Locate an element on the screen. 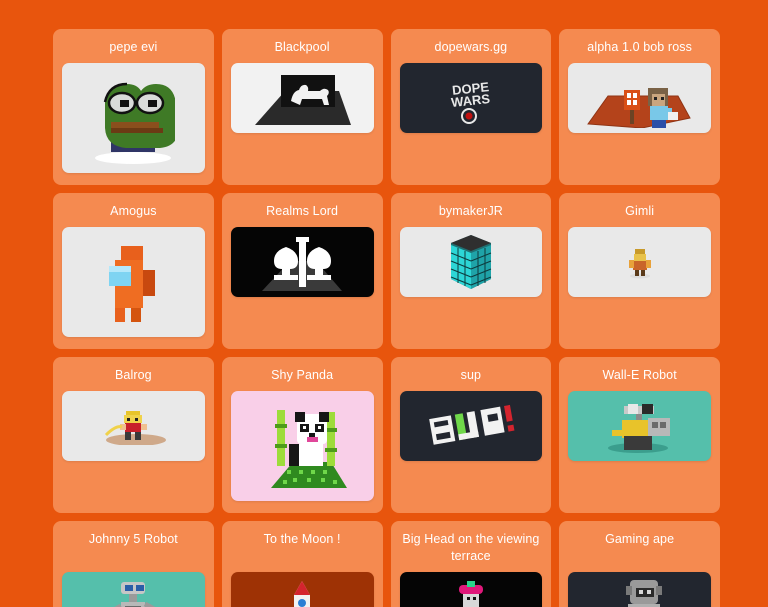 Image resolution: width=768 pixels, height=607 pixels. gaming-ape-voxel-icon is located at coordinates (640, 590).